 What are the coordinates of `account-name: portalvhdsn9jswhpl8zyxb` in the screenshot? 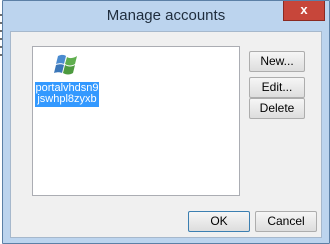 It's located at (67, 94).